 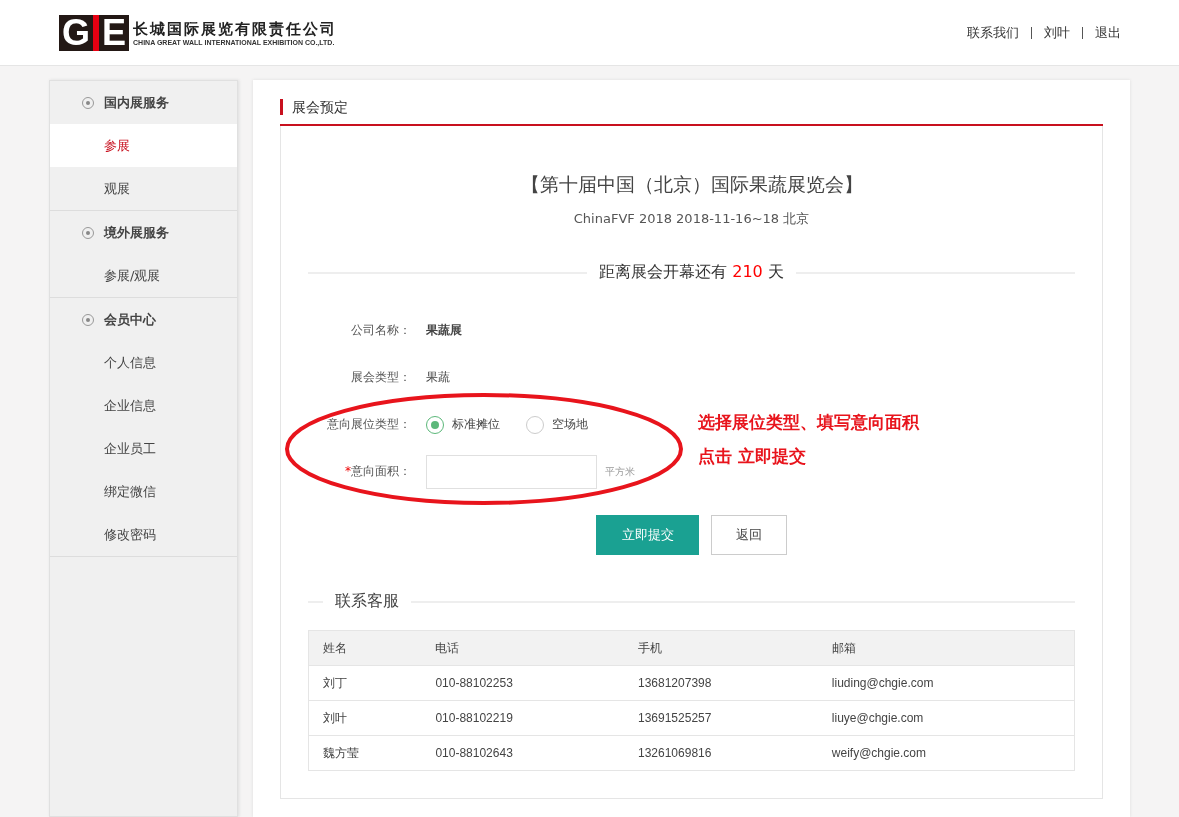 I want to click on annotation-text: 选择展位类型、填写意向面积, so click(x=808, y=422).